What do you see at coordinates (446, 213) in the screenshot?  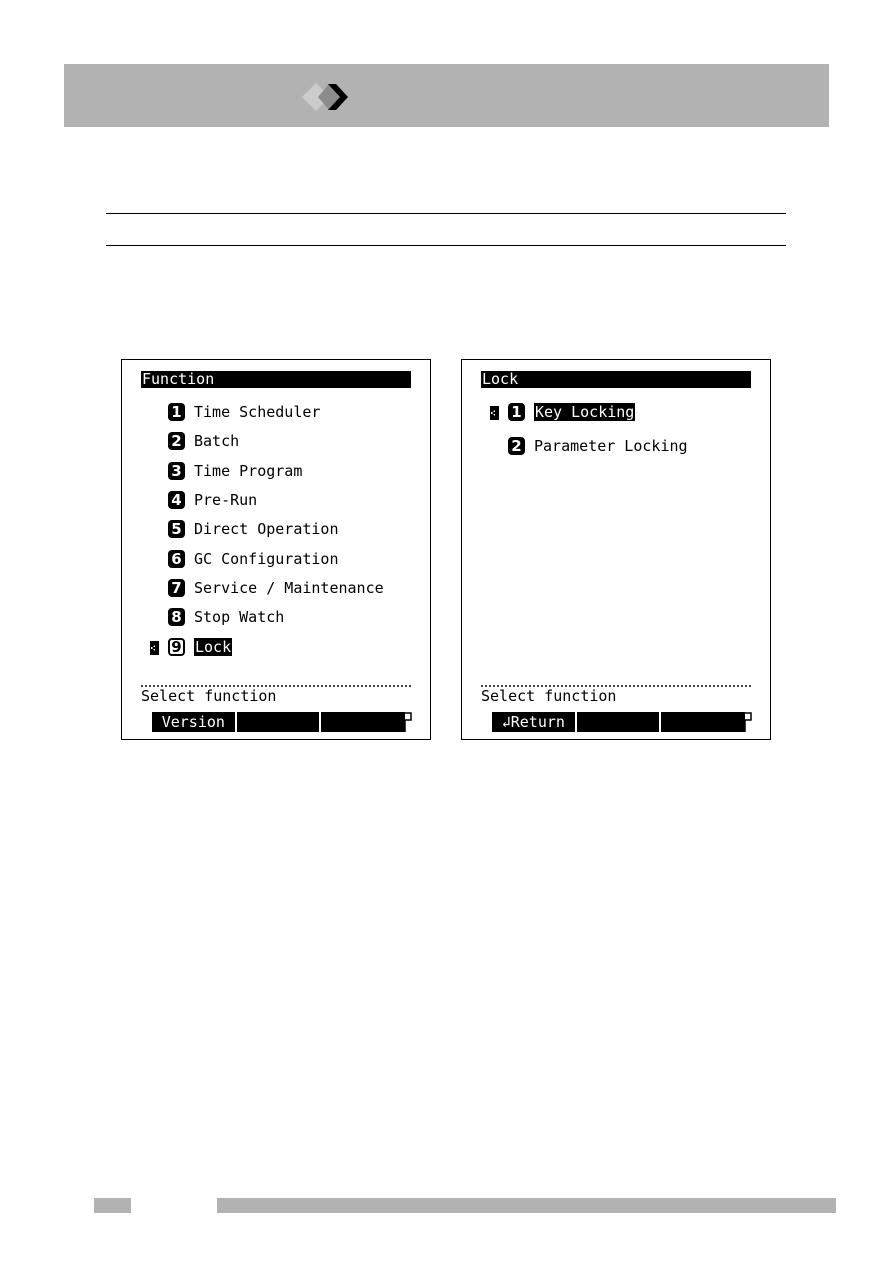 I see `top-rule` at bounding box center [446, 213].